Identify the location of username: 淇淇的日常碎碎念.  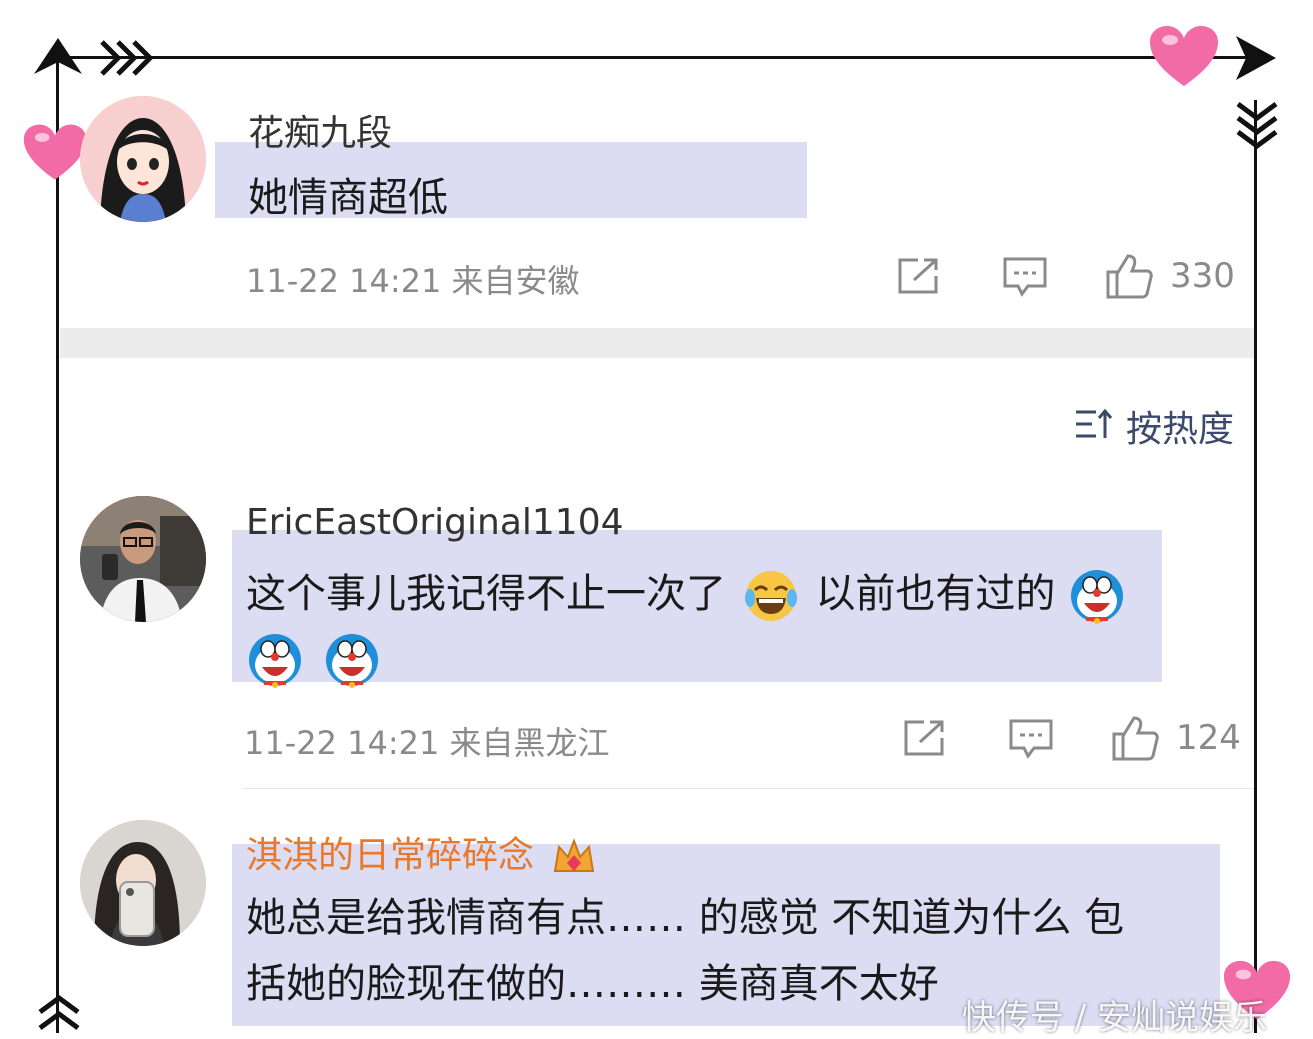
(421, 852).